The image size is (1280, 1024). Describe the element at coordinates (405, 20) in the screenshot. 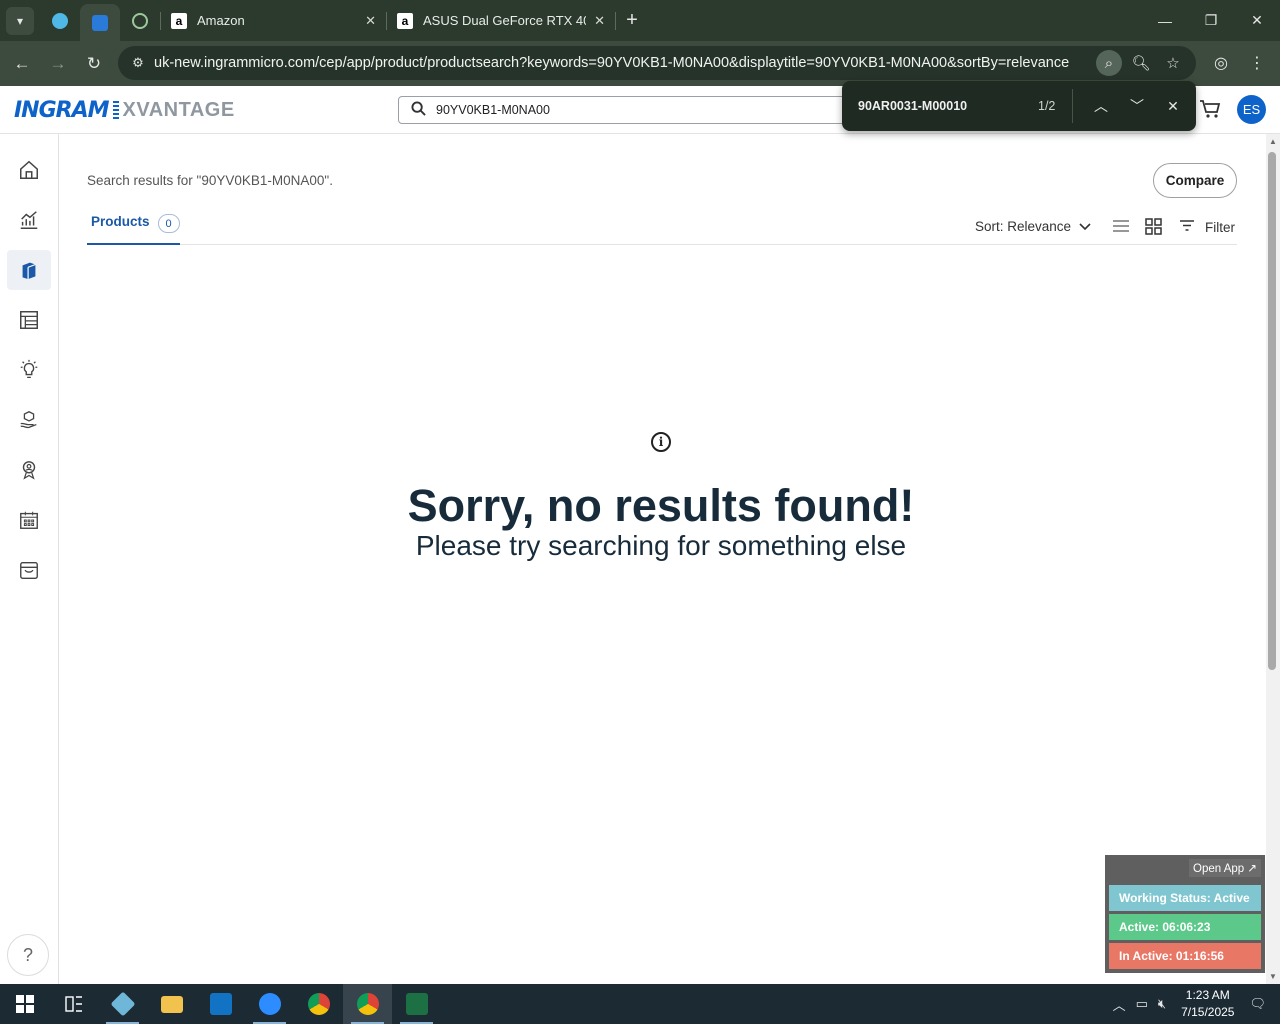

I see `amazon-favicon-icon: a` at that location.